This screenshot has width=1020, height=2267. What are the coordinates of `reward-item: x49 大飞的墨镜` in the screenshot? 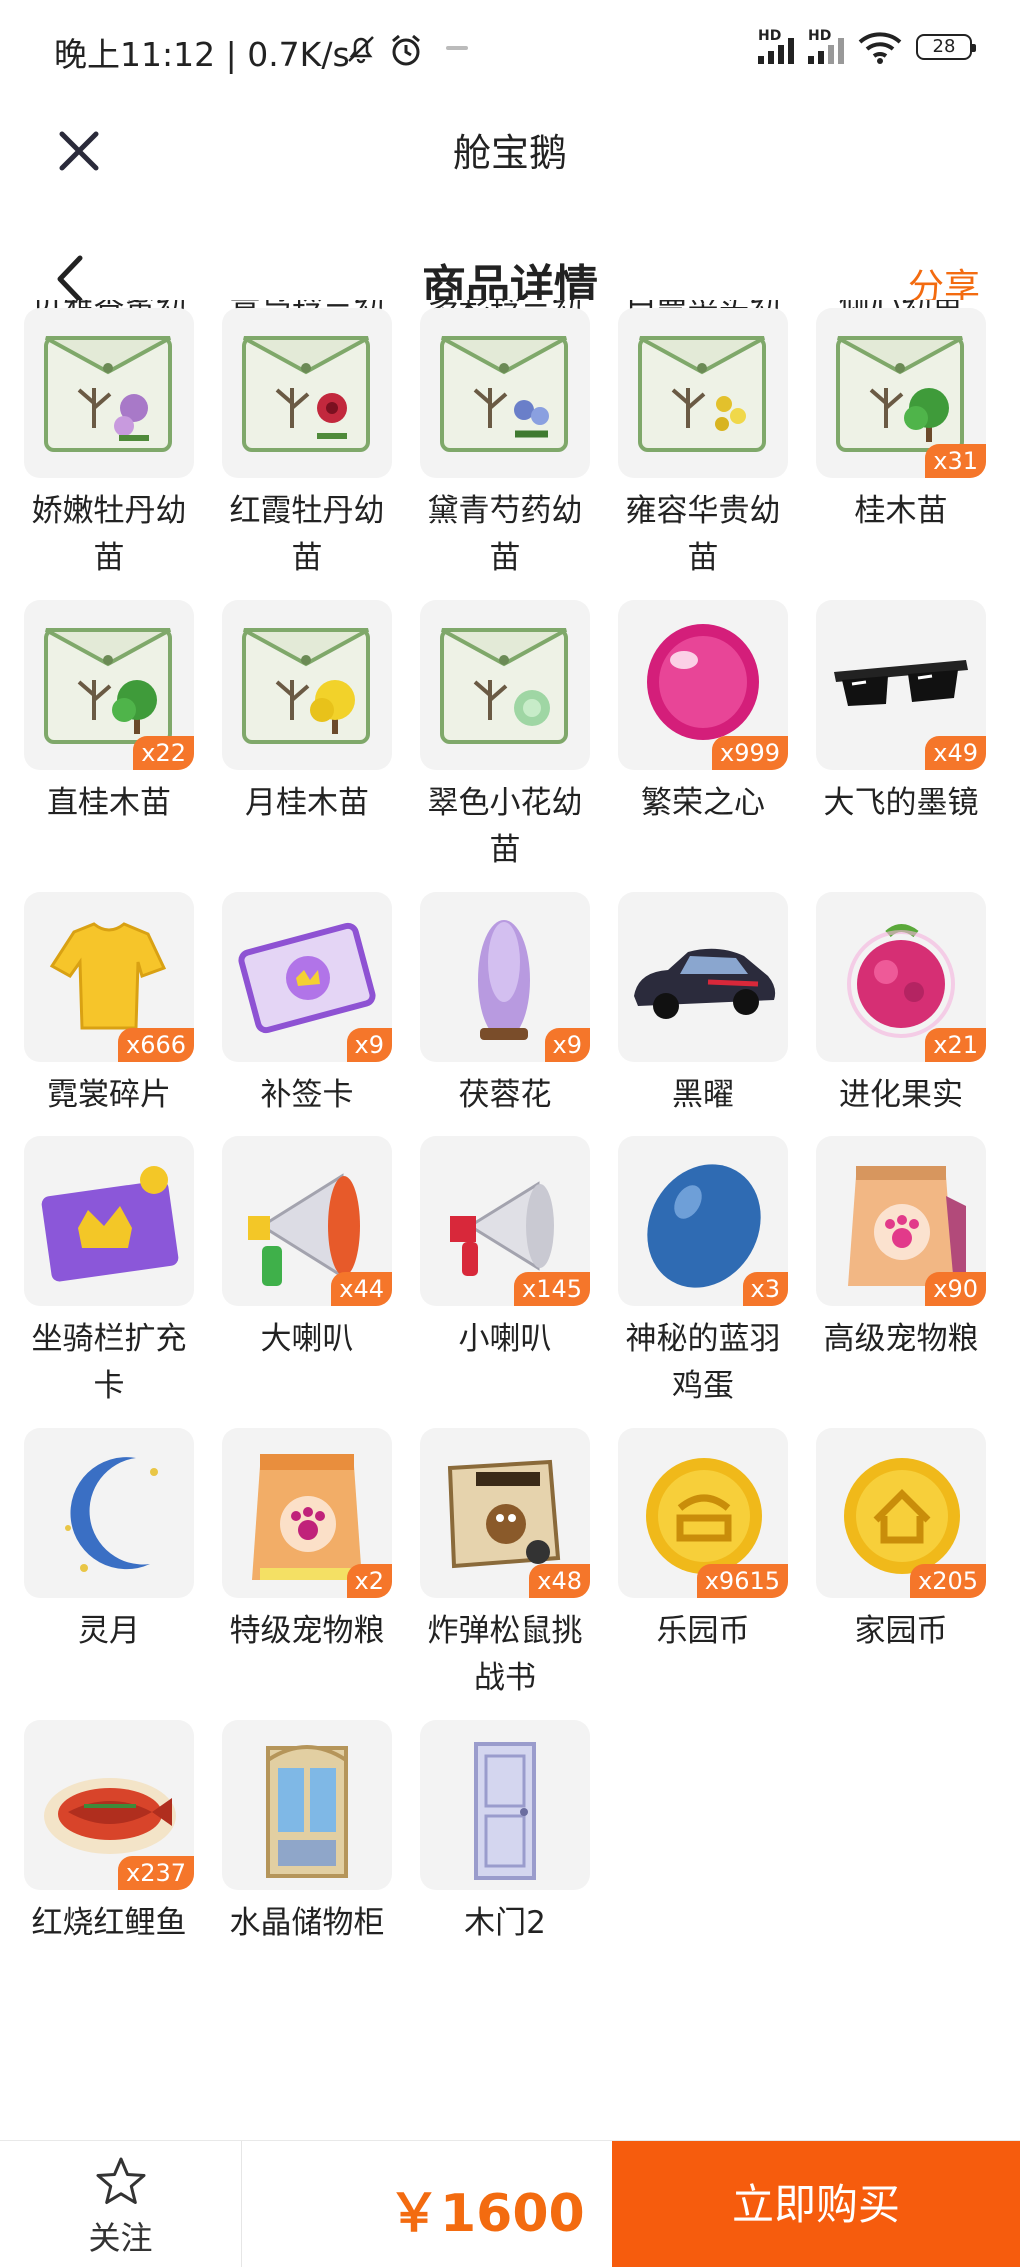 It's located at (891, 745).